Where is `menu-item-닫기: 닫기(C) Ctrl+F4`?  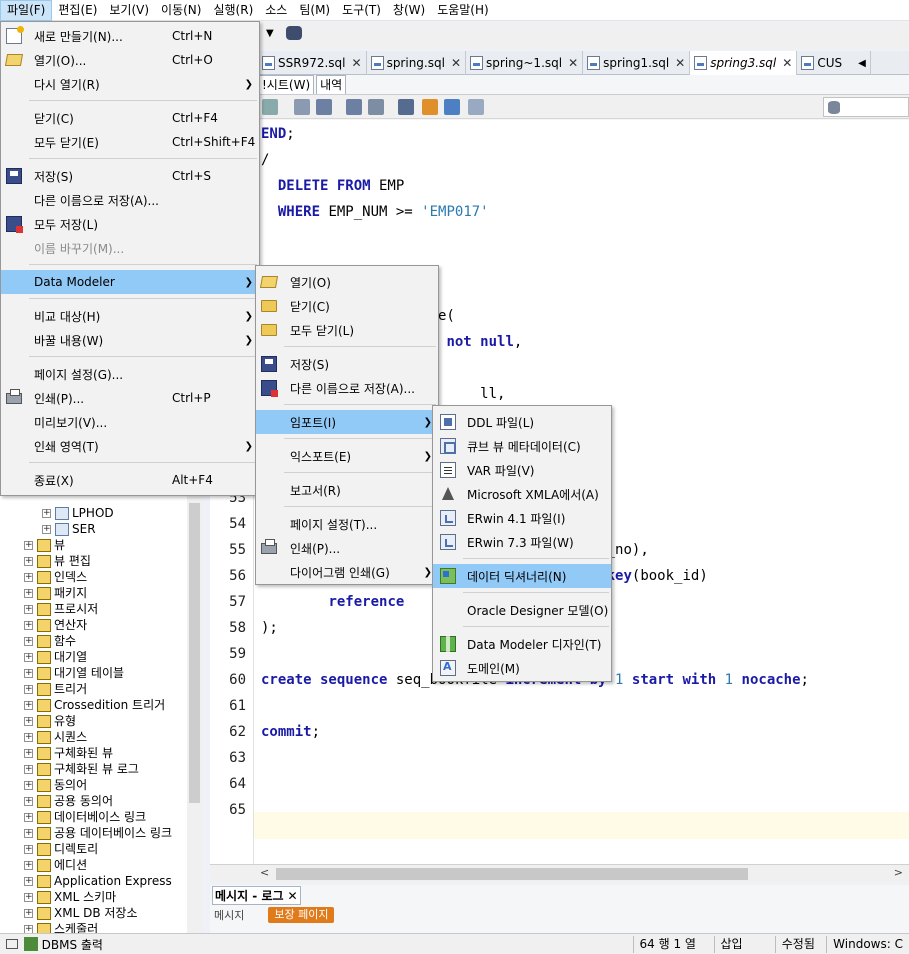 menu-item-닫기: 닫기(C) Ctrl+F4 is located at coordinates (130, 118).